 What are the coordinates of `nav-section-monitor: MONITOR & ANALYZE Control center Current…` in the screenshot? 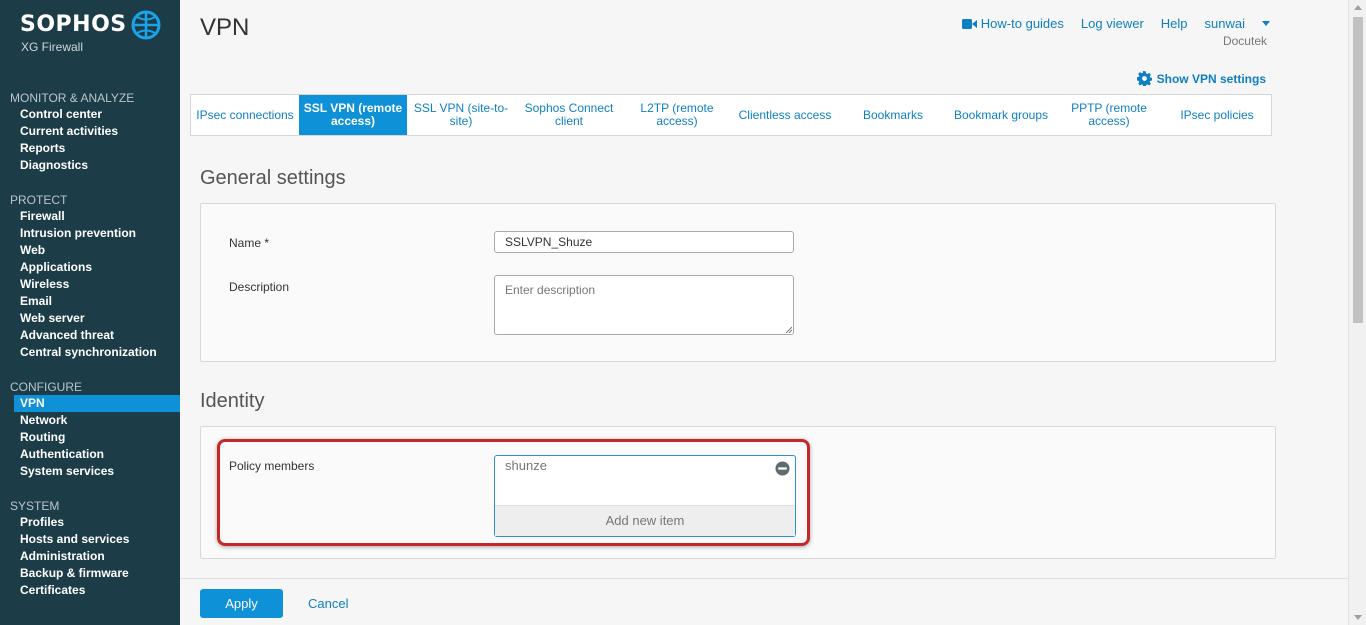 It's located at (90, 132).